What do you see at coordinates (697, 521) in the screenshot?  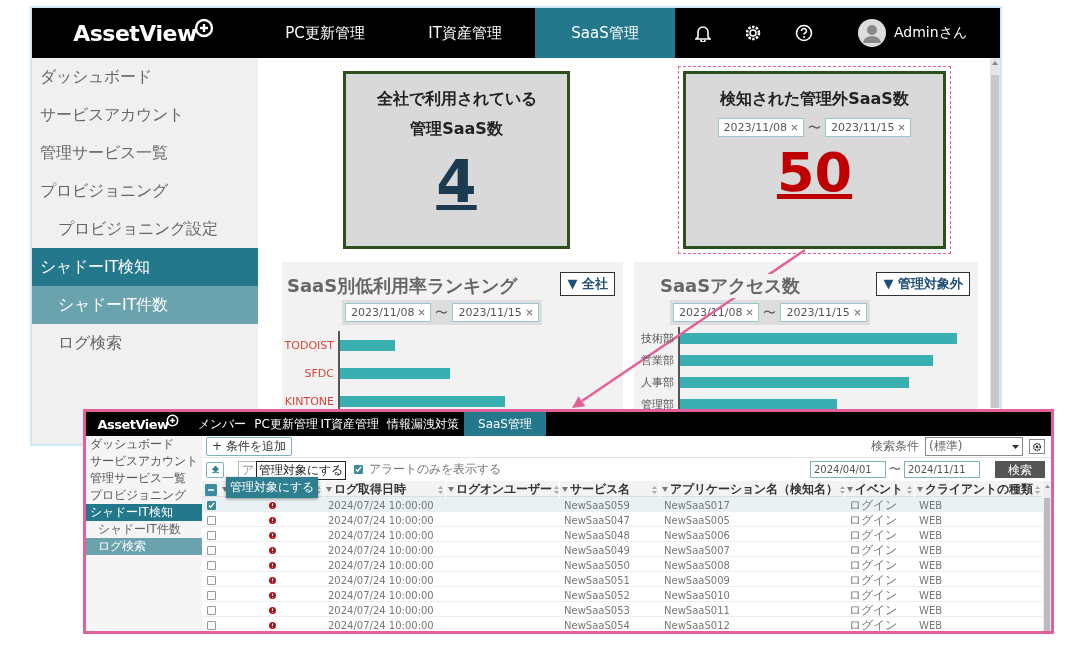 I see `table-cell-text: NewSaaS005` at bounding box center [697, 521].